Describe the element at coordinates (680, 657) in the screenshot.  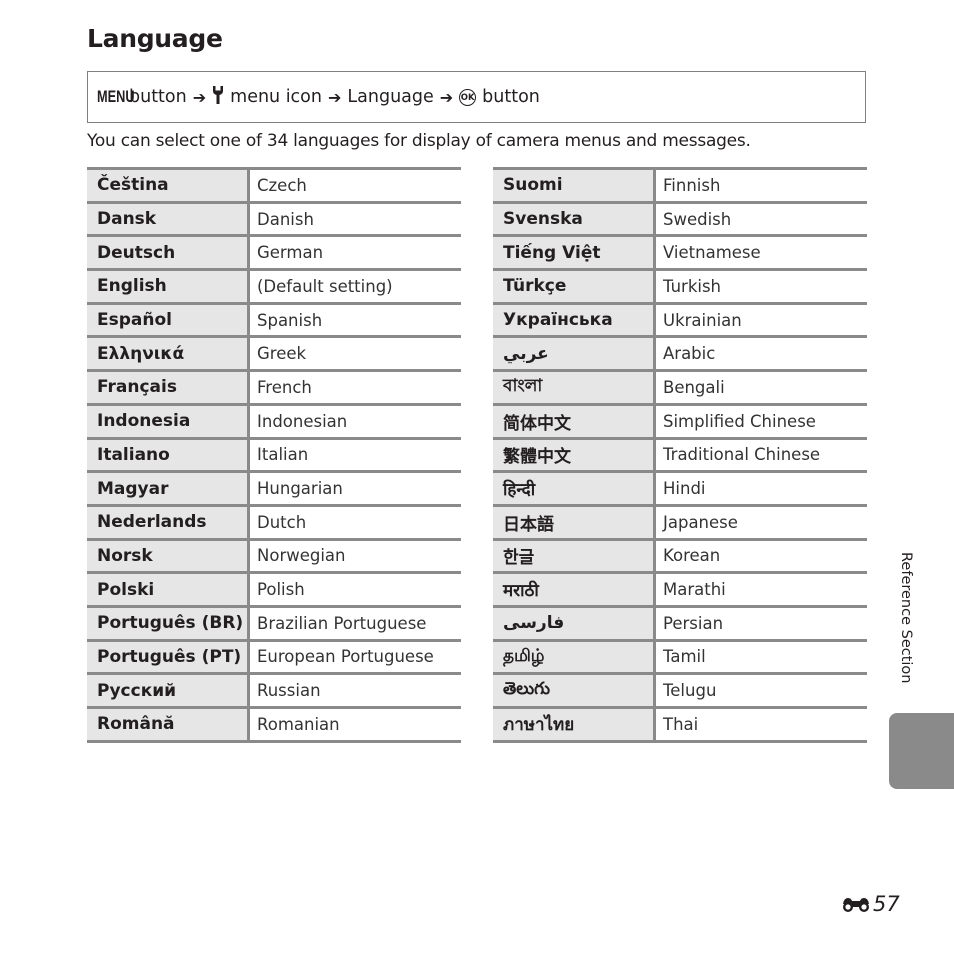
I see `language-row: தமிழ் Tamil` at that location.